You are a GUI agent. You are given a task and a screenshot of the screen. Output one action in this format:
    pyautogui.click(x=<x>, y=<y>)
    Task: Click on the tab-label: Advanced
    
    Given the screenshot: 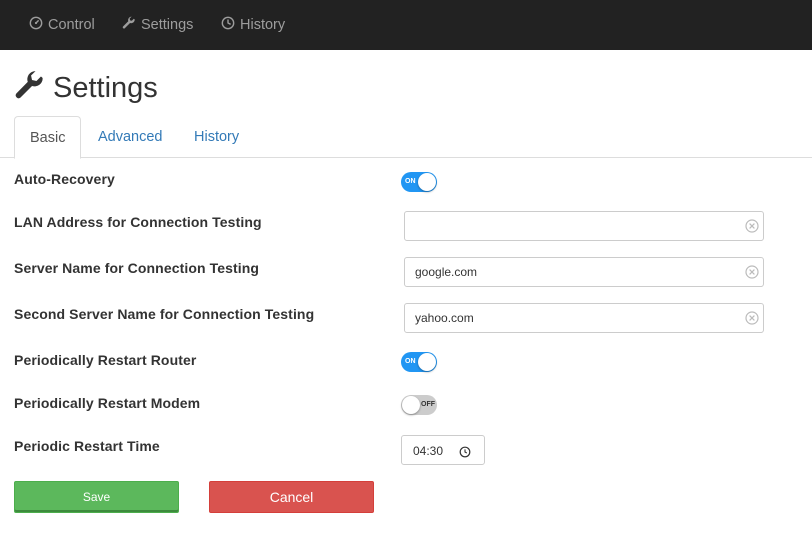 What is the action you would take?
    pyautogui.click(x=130, y=137)
    